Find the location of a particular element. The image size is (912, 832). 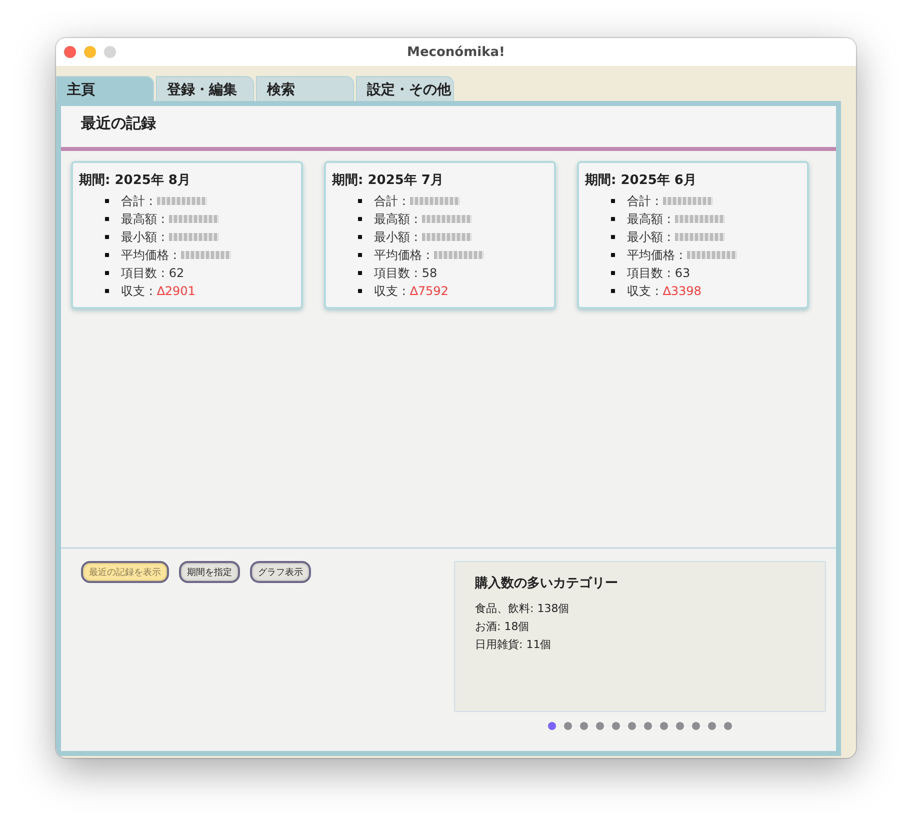

view-button: 最近の記録を表示 is located at coordinates (125, 572).